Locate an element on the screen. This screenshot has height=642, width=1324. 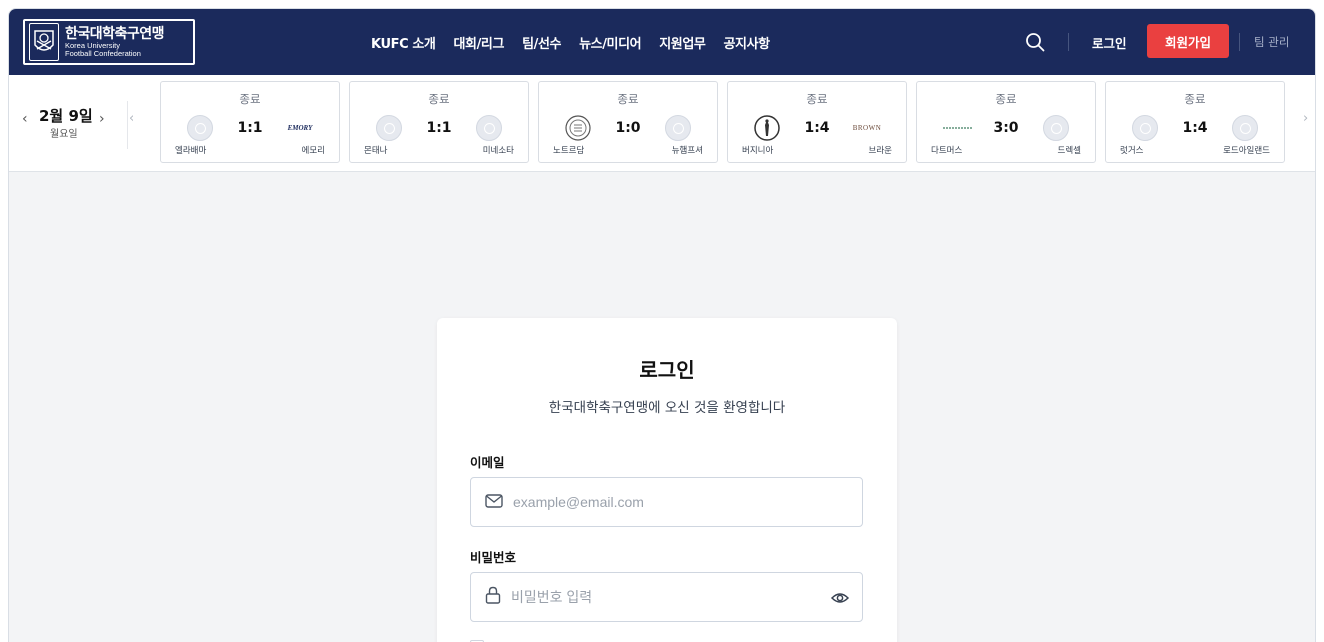
mail-icon is located at coordinates (494, 502).